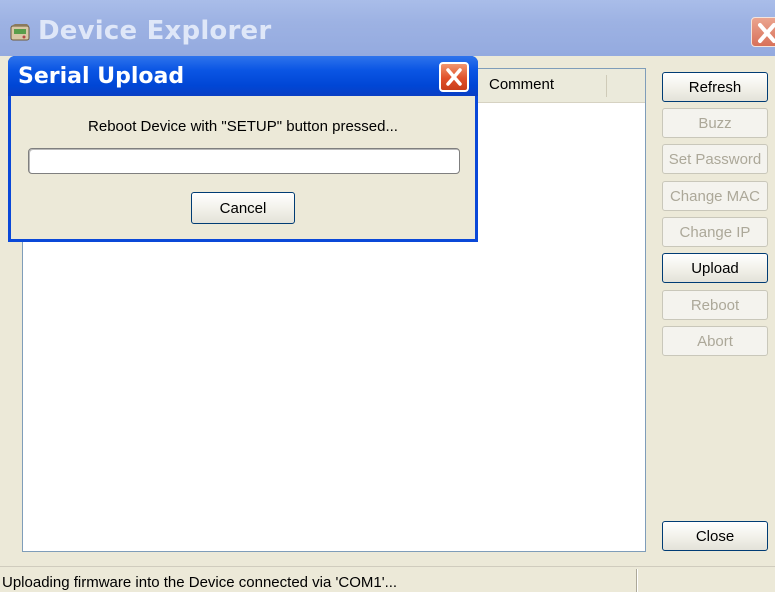  What do you see at coordinates (155, 31) in the screenshot?
I see `window-title: Device Explorer` at bounding box center [155, 31].